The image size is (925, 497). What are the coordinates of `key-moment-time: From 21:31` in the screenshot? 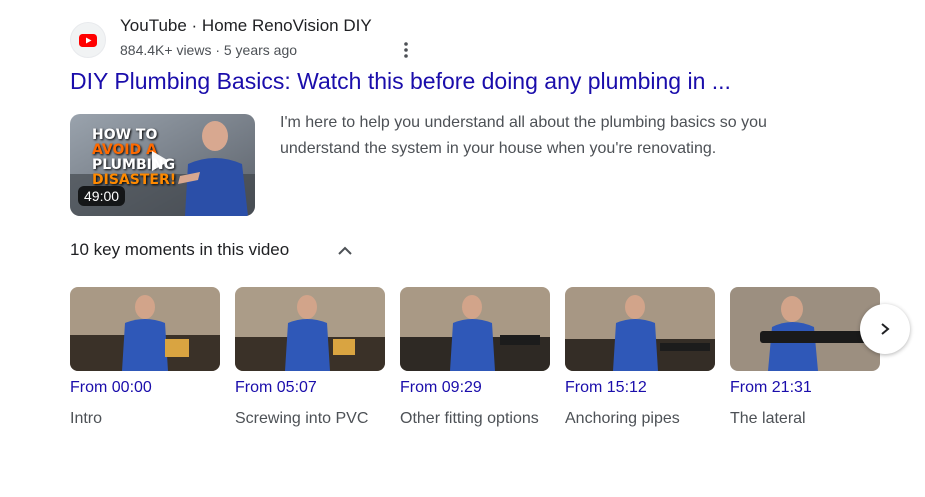 It's located at (805, 388).